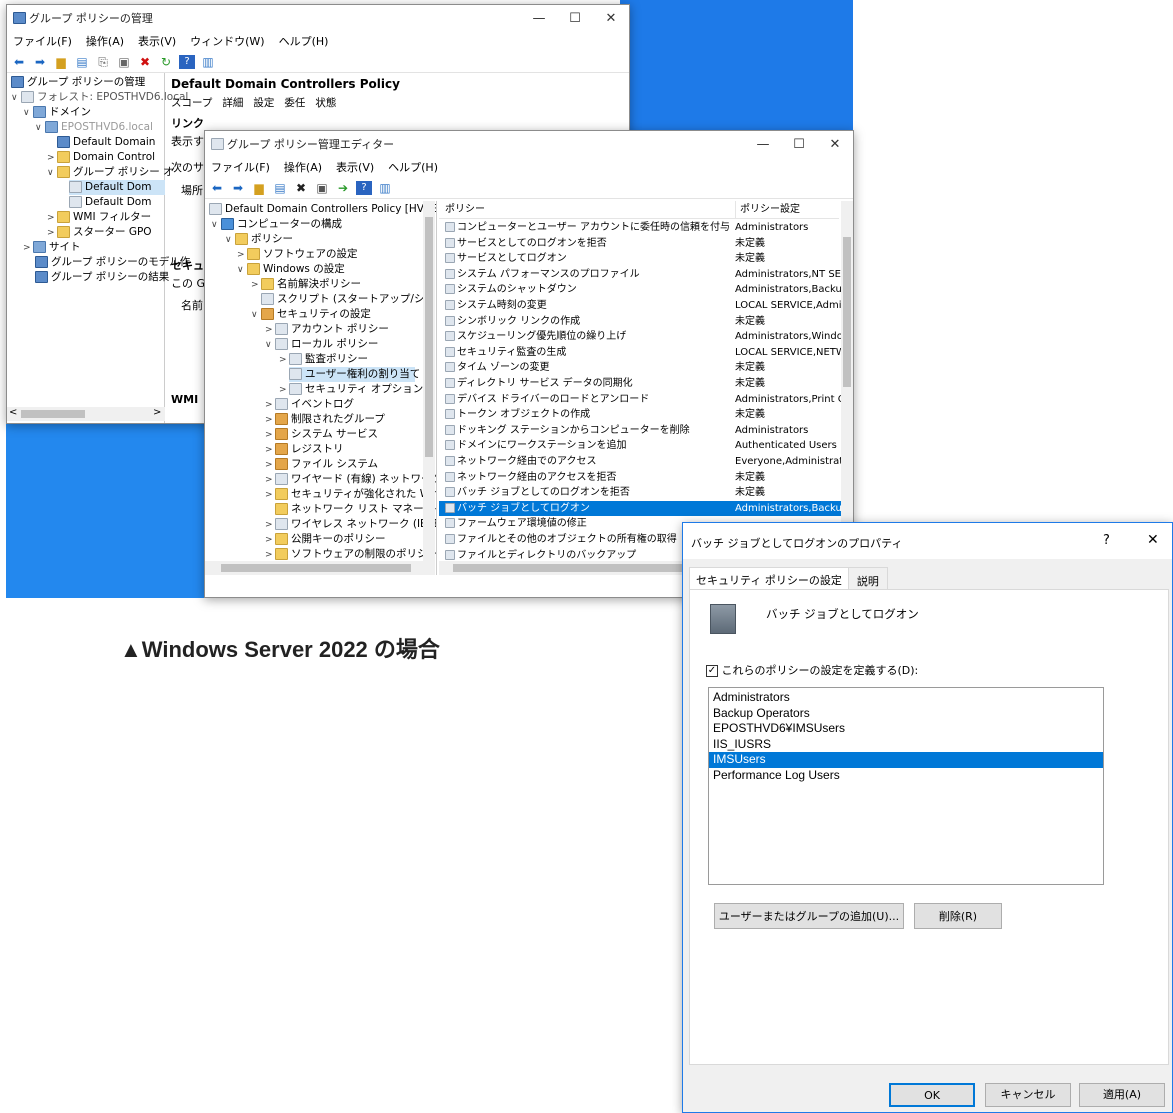  Describe the element at coordinates (350, 554) in the screenshot. I see `tree-software-restriction: > ソフトウェアの制限のポリシー` at that location.